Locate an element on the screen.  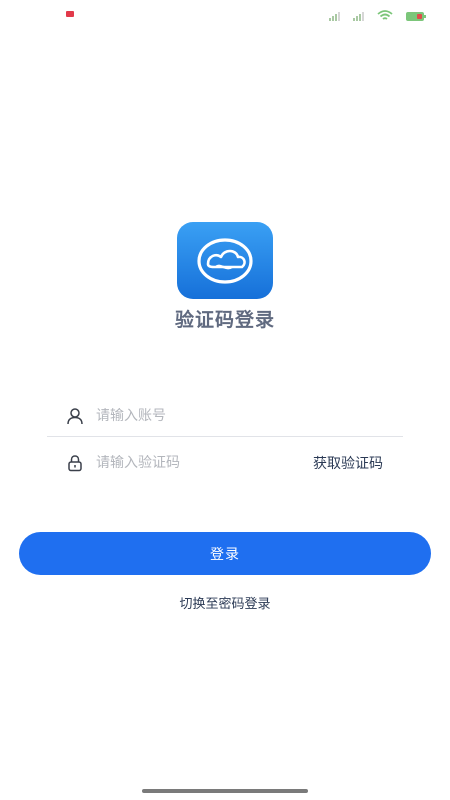
battery-icon is located at coordinates (416, 16).